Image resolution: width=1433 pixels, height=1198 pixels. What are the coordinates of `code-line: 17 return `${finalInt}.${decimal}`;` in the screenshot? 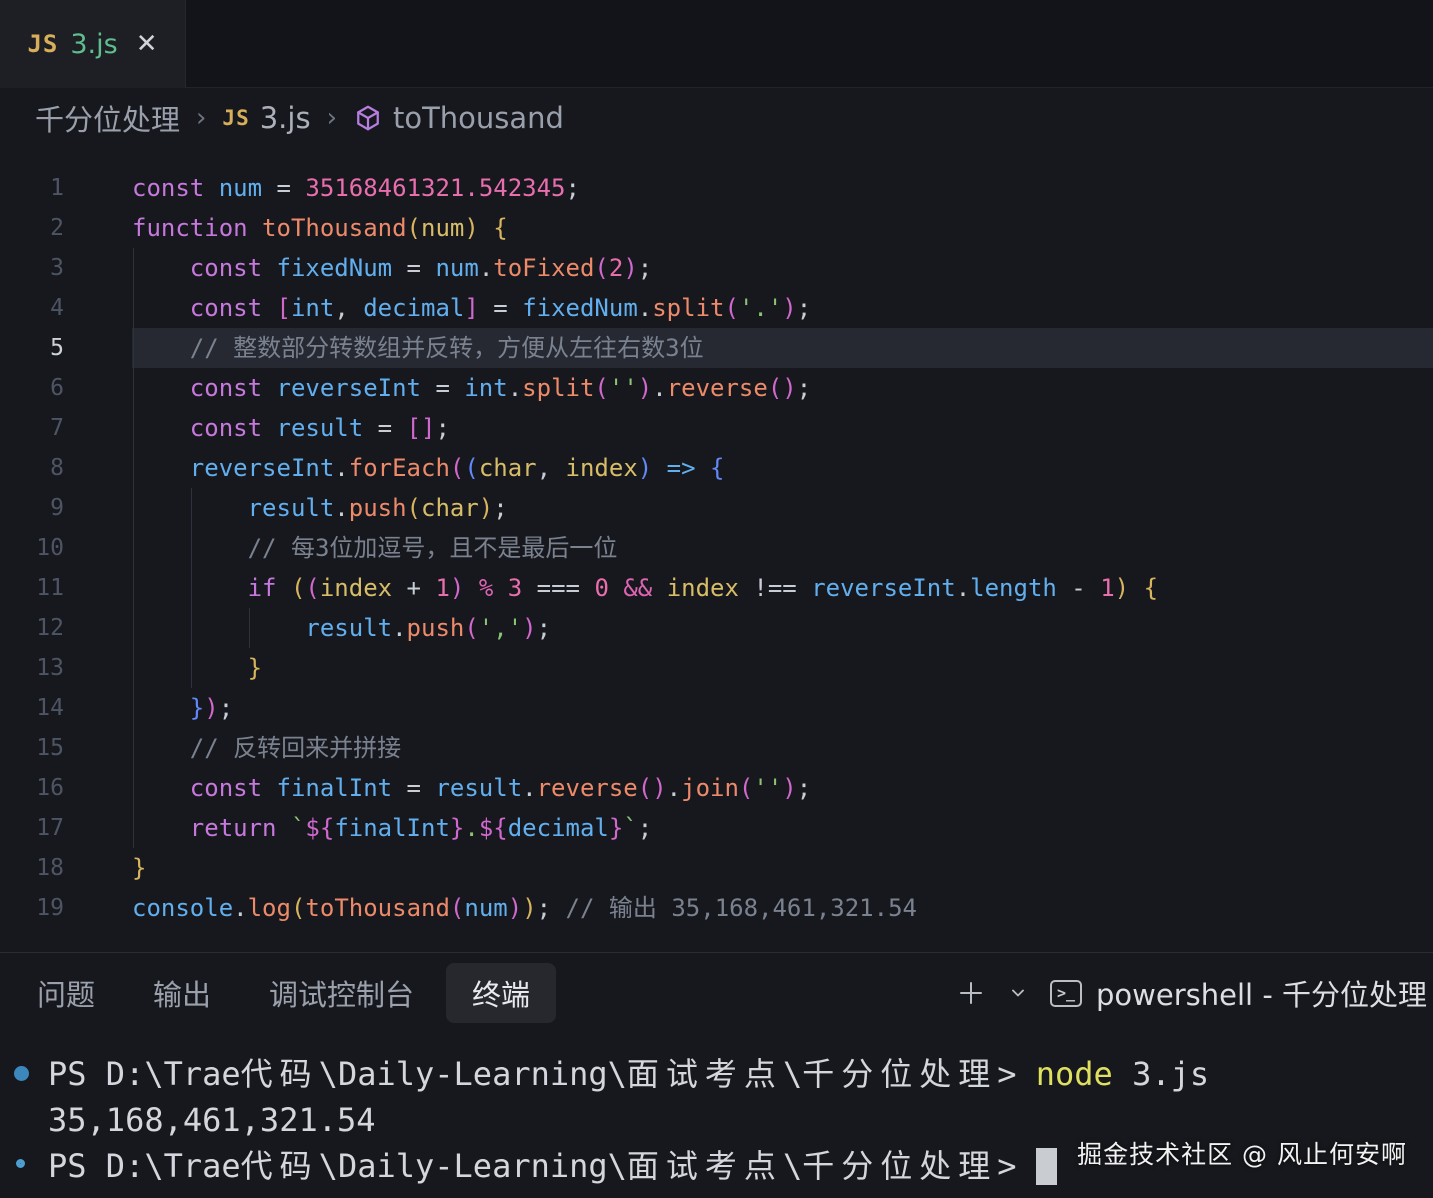 It's located at (716, 828).